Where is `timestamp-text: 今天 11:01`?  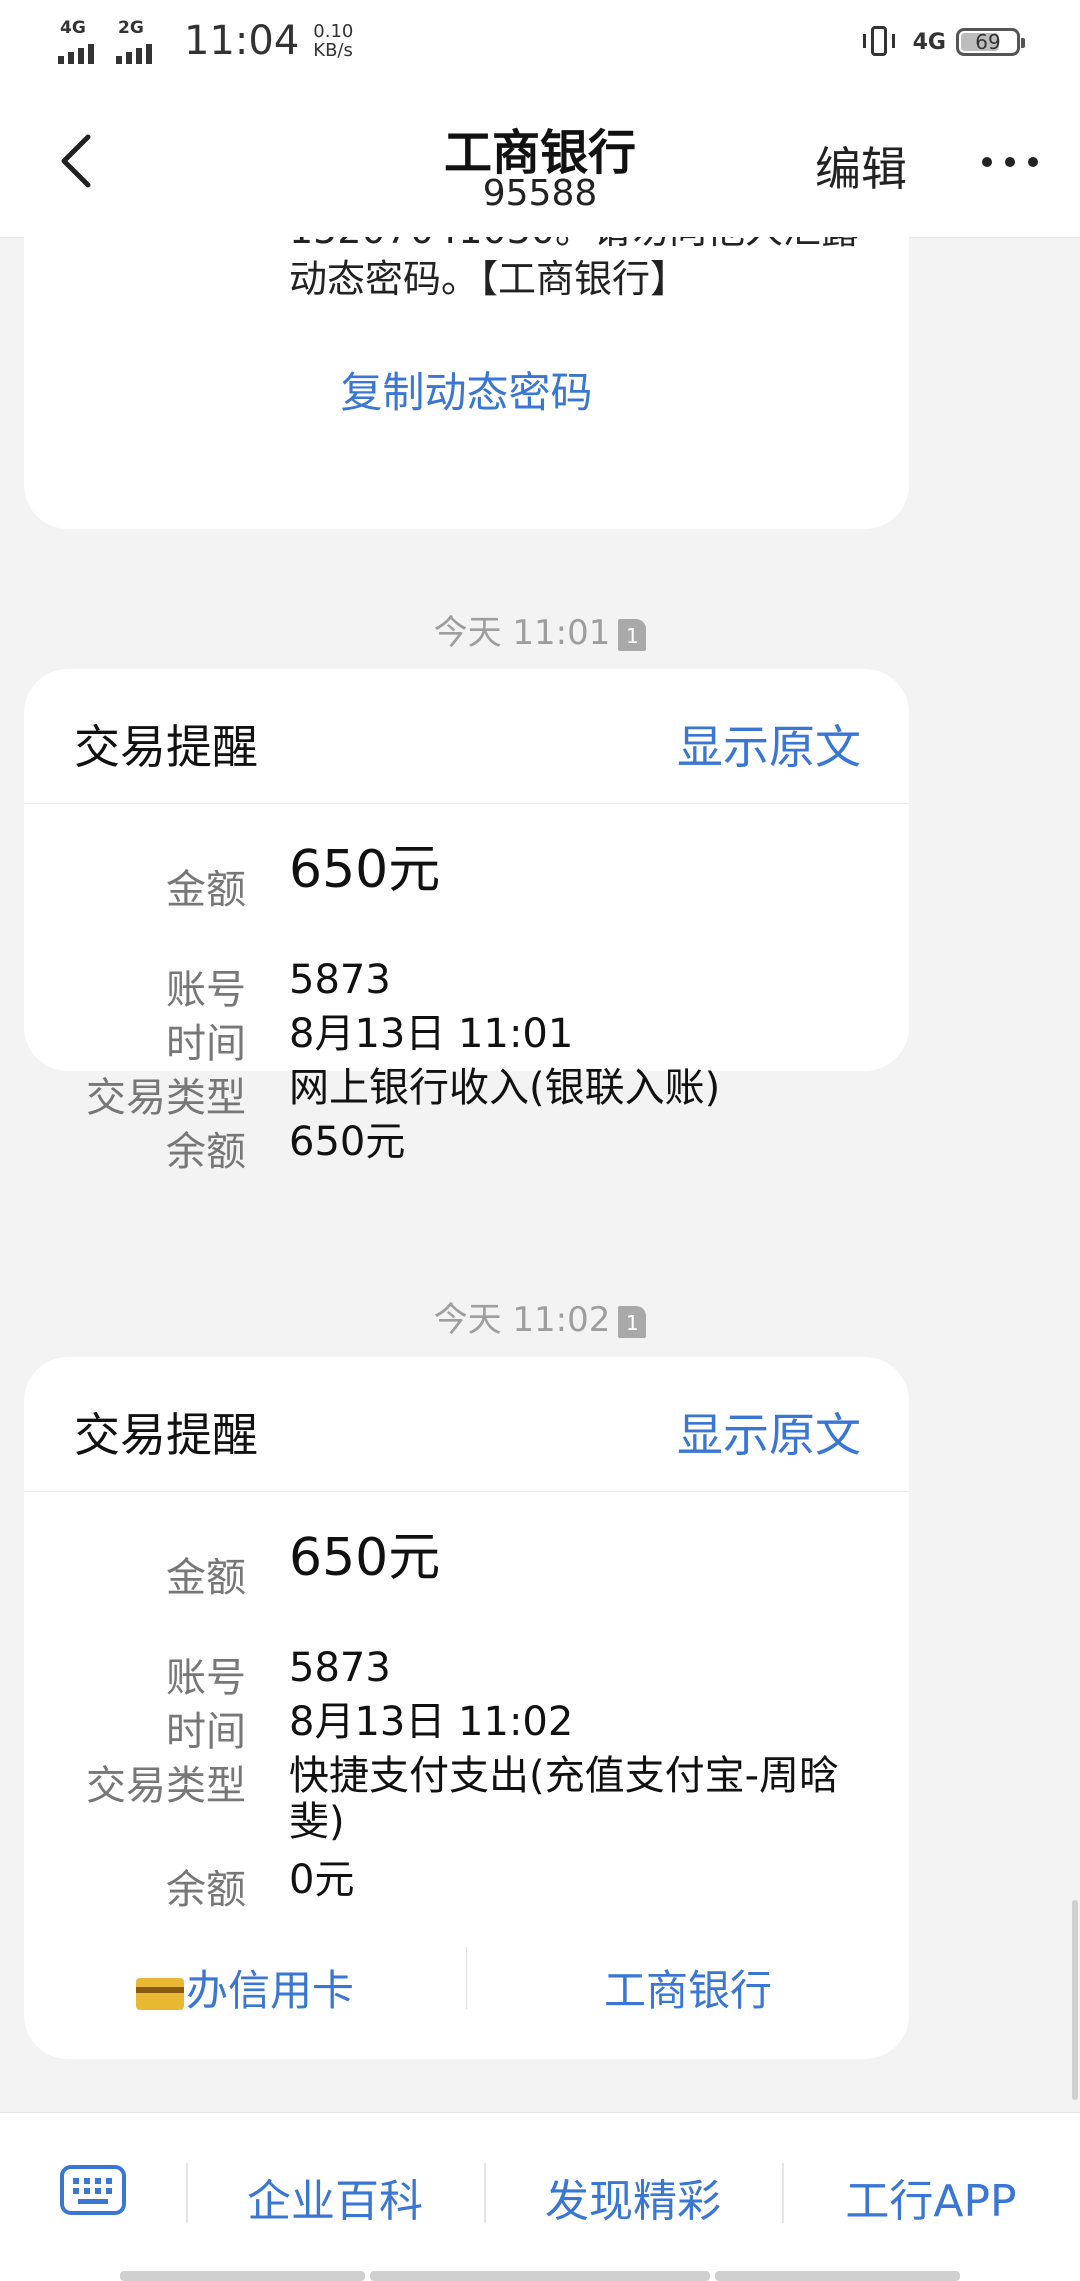 timestamp-text: 今天 11:01 is located at coordinates (522, 633).